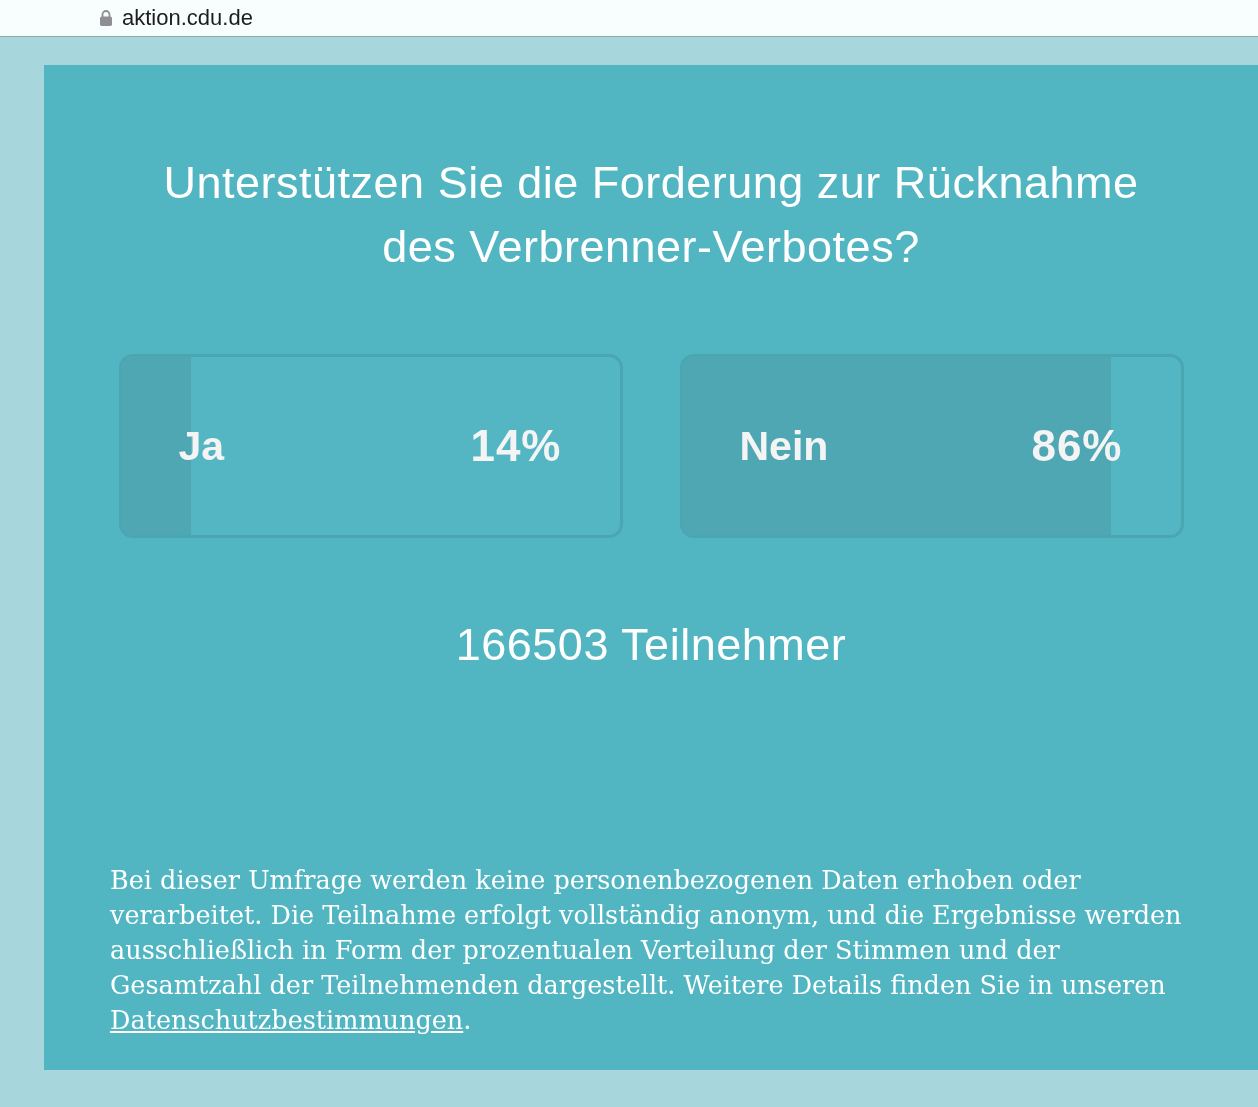 The height and width of the screenshot is (1107, 1258). Describe the element at coordinates (516, 446) in the screenshot. I see `option-percent: 14%` at that location.